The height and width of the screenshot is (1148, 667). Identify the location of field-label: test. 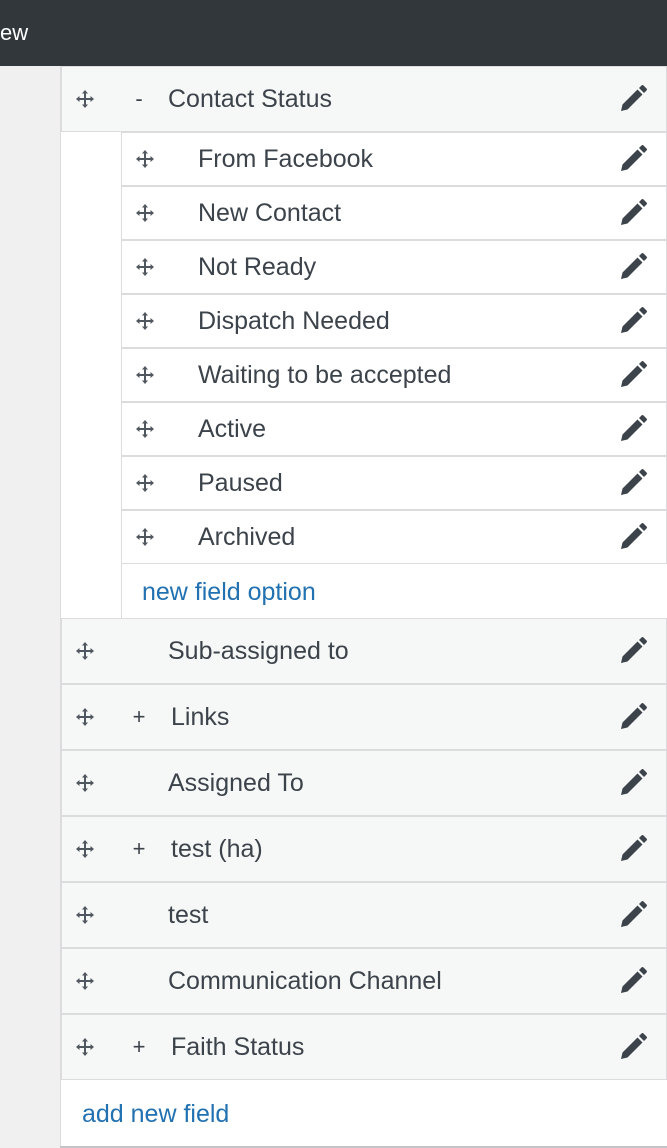
(188, 915).